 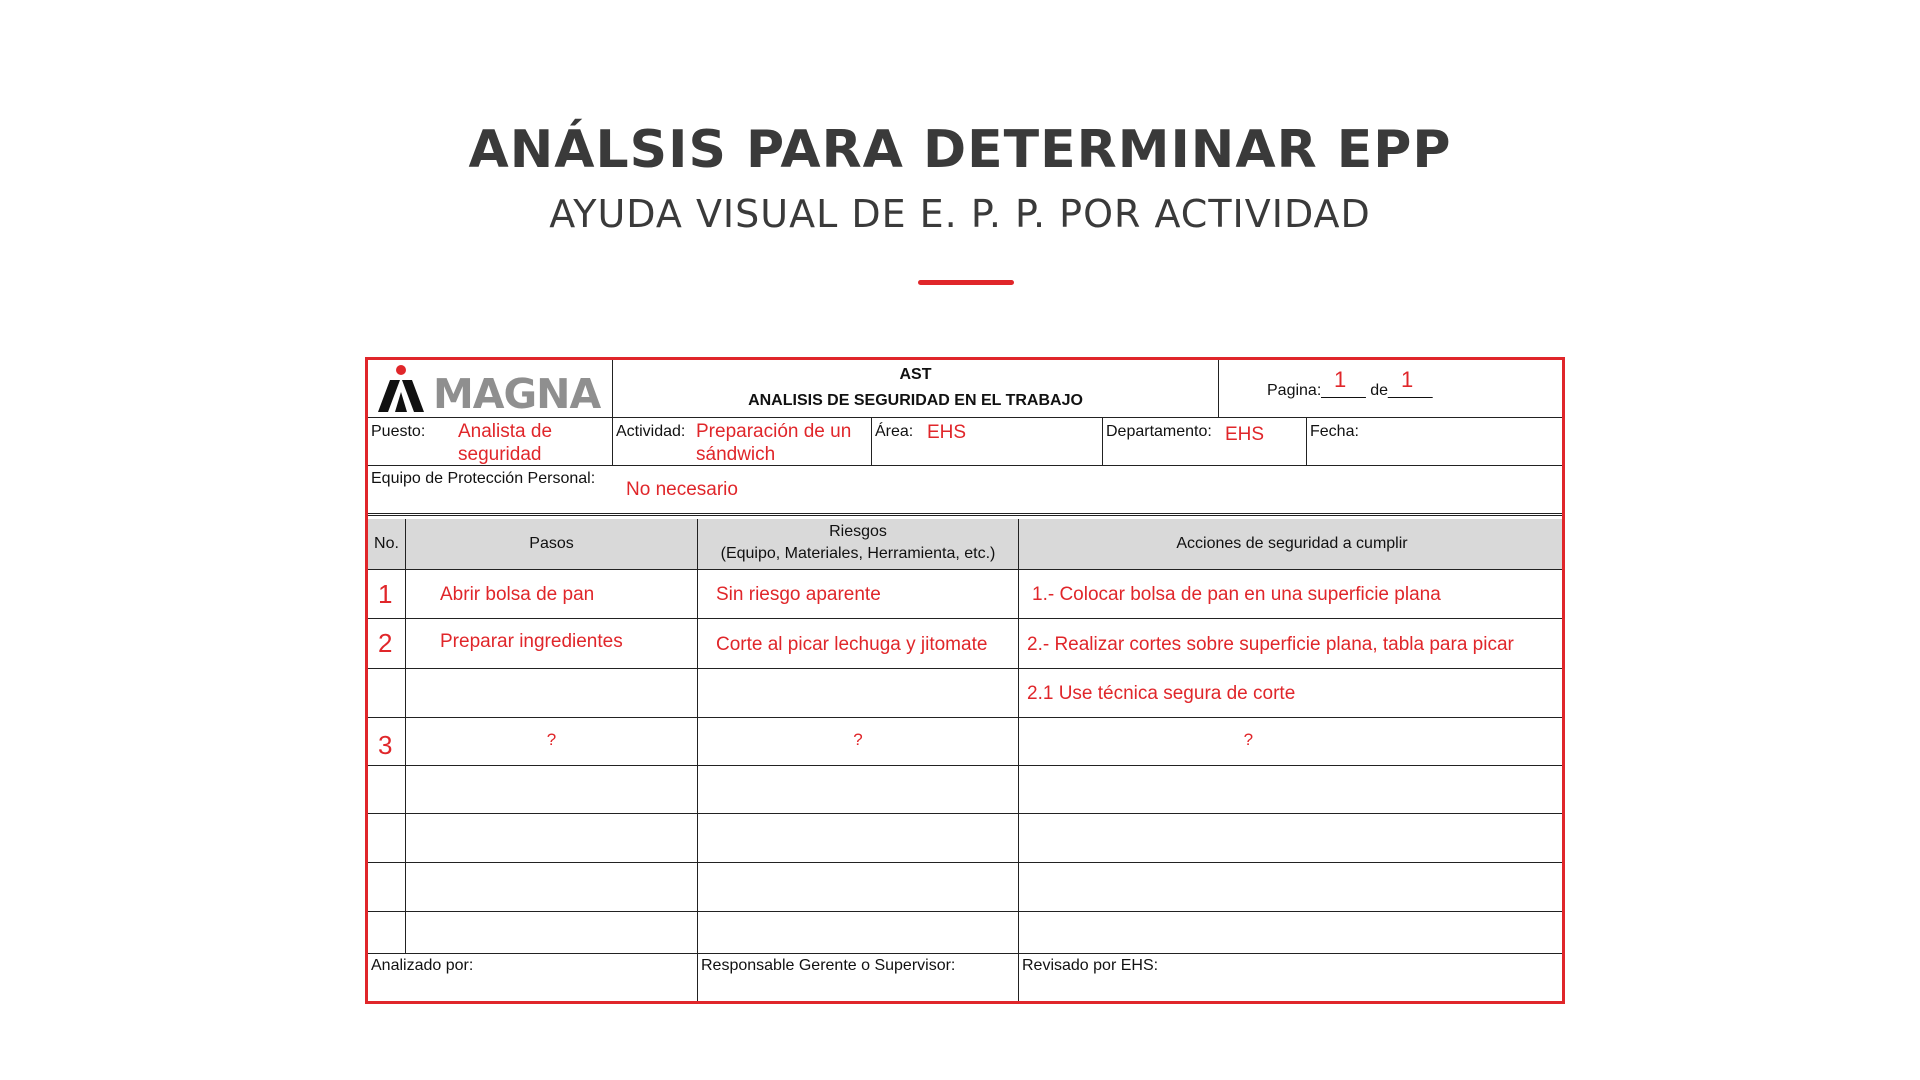 I want to click on actividad-value: Preparación de un sándwich, so click(x=774, y=443).